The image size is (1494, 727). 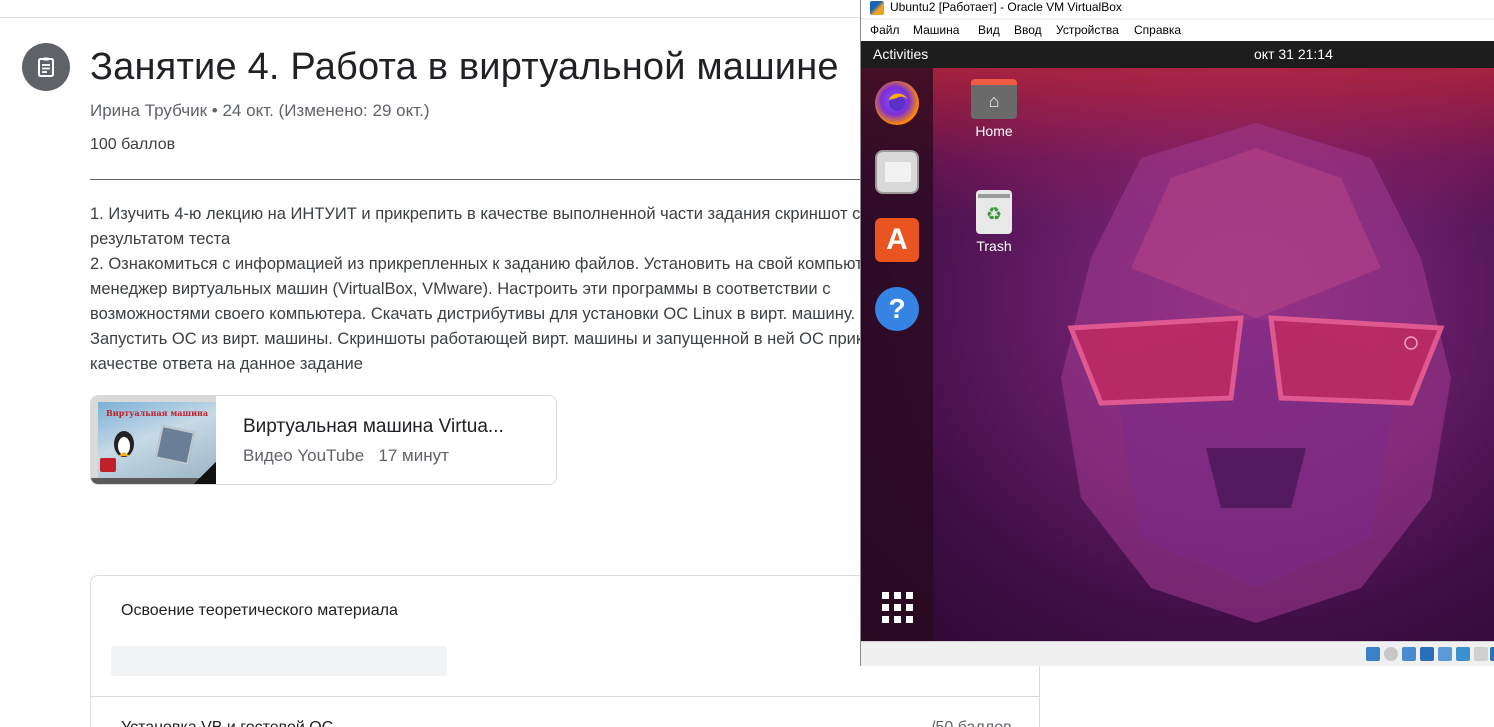 What do you see at coordinates (1157, 30) in the screenshot?
I see `menu-help: Справка` at bounding box center [1157, 30].